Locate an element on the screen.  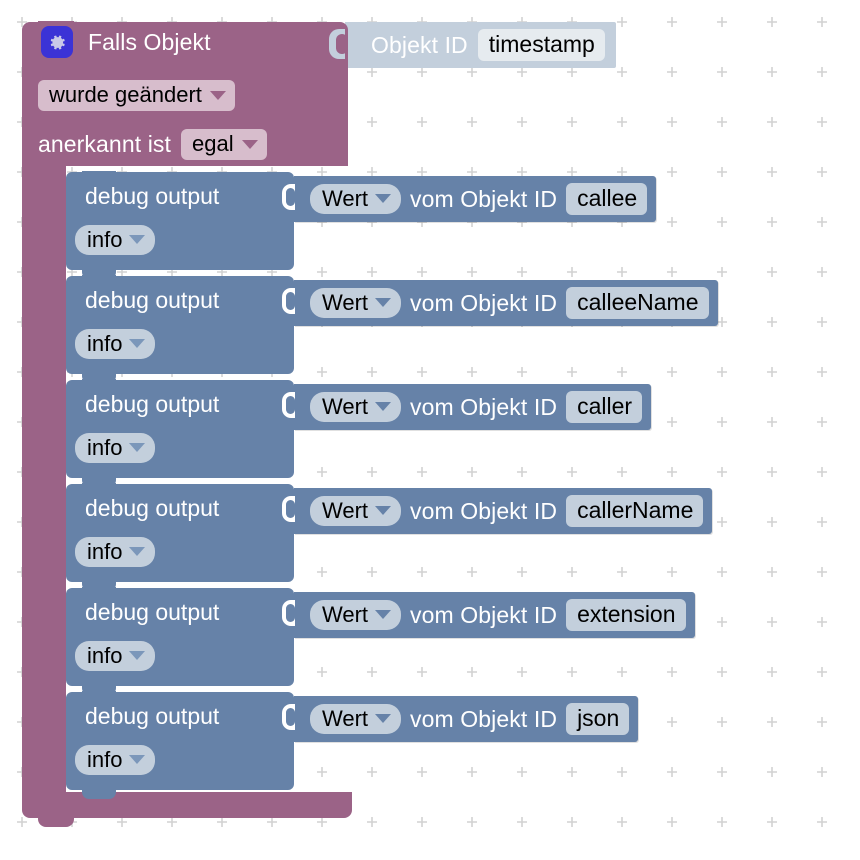
event-block-title-row: Falls Objekt is located at coordinates (149, 42).